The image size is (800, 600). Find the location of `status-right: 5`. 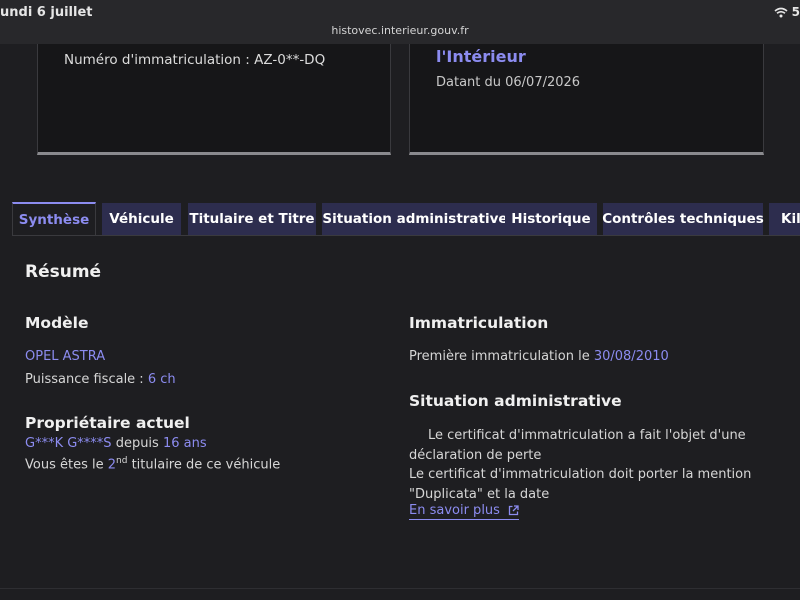

status-right: 5 is located at coordinates (787, 12).